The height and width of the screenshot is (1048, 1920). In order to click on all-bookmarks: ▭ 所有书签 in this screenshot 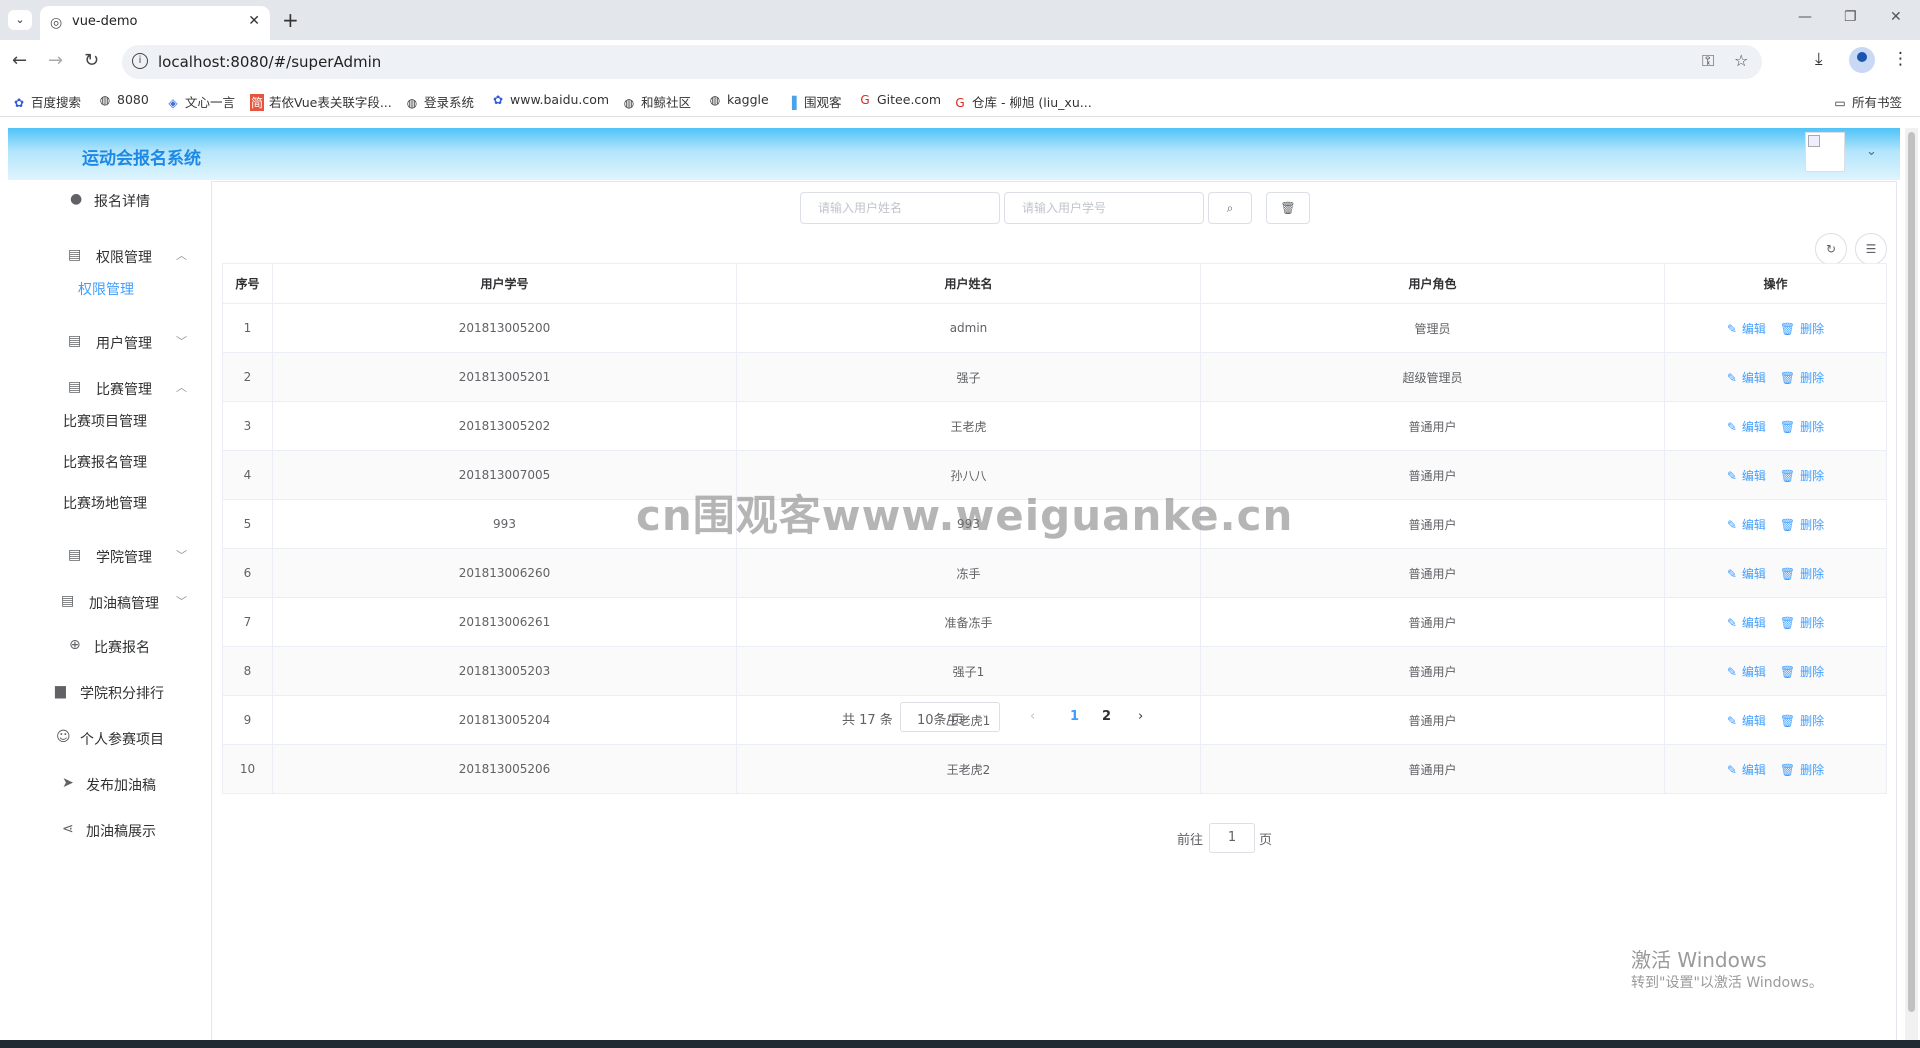, I will do `click(1867, 101)`.